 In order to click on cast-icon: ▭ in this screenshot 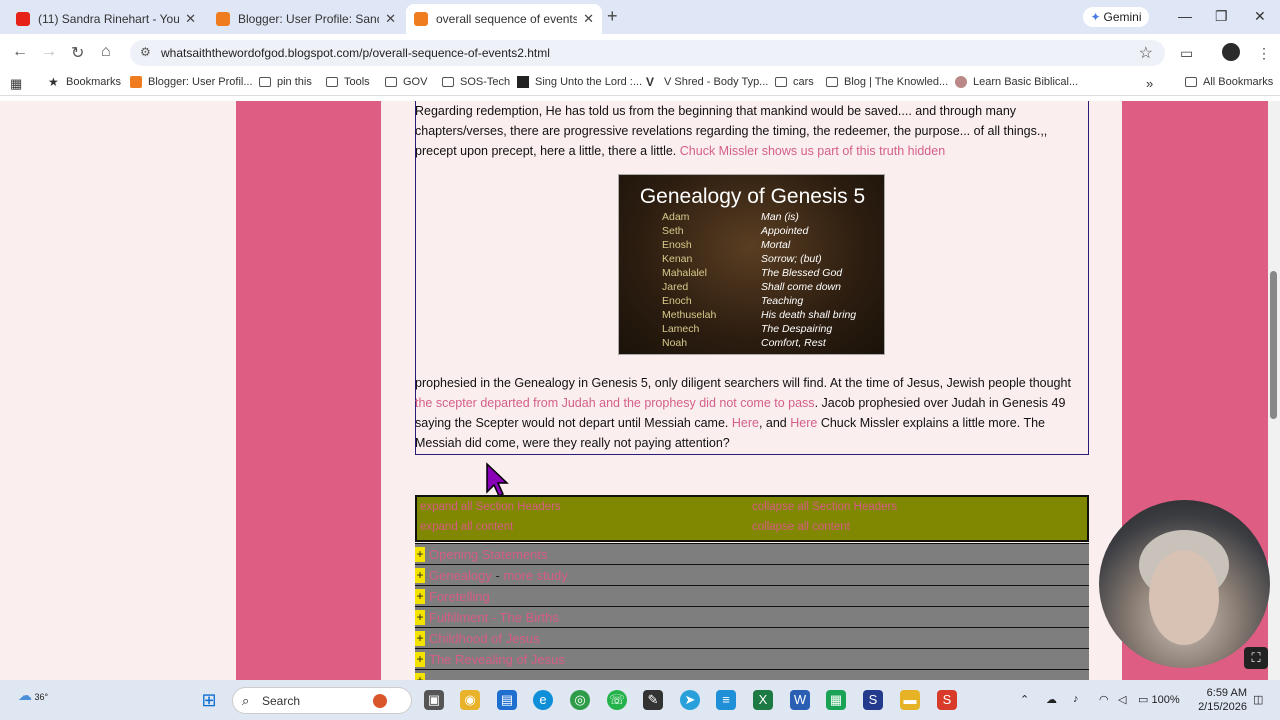, I will do `click(1186, 53)`.